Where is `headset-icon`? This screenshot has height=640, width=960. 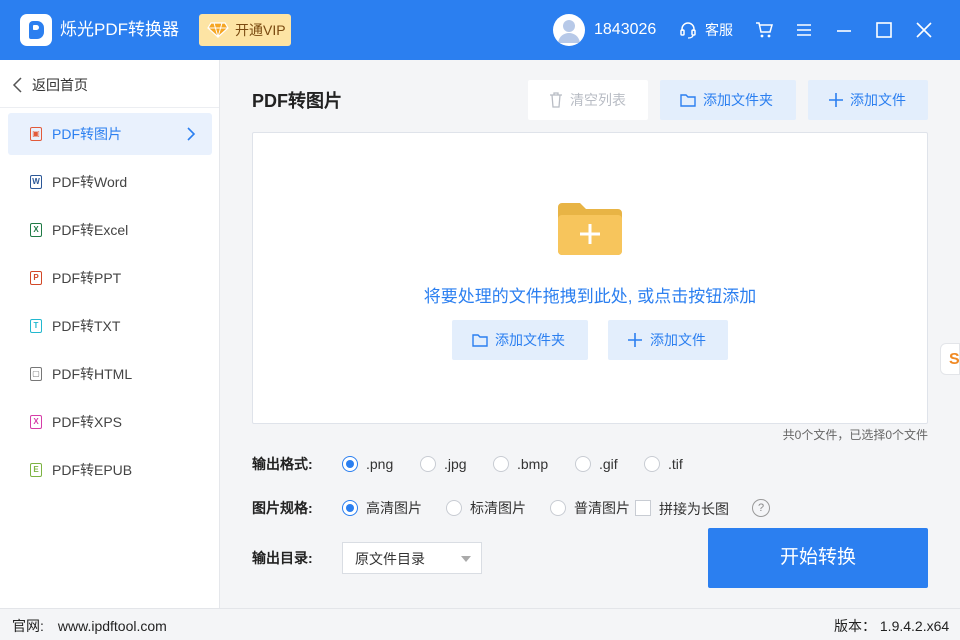 headset-icon is located at coordinates (688, 30).